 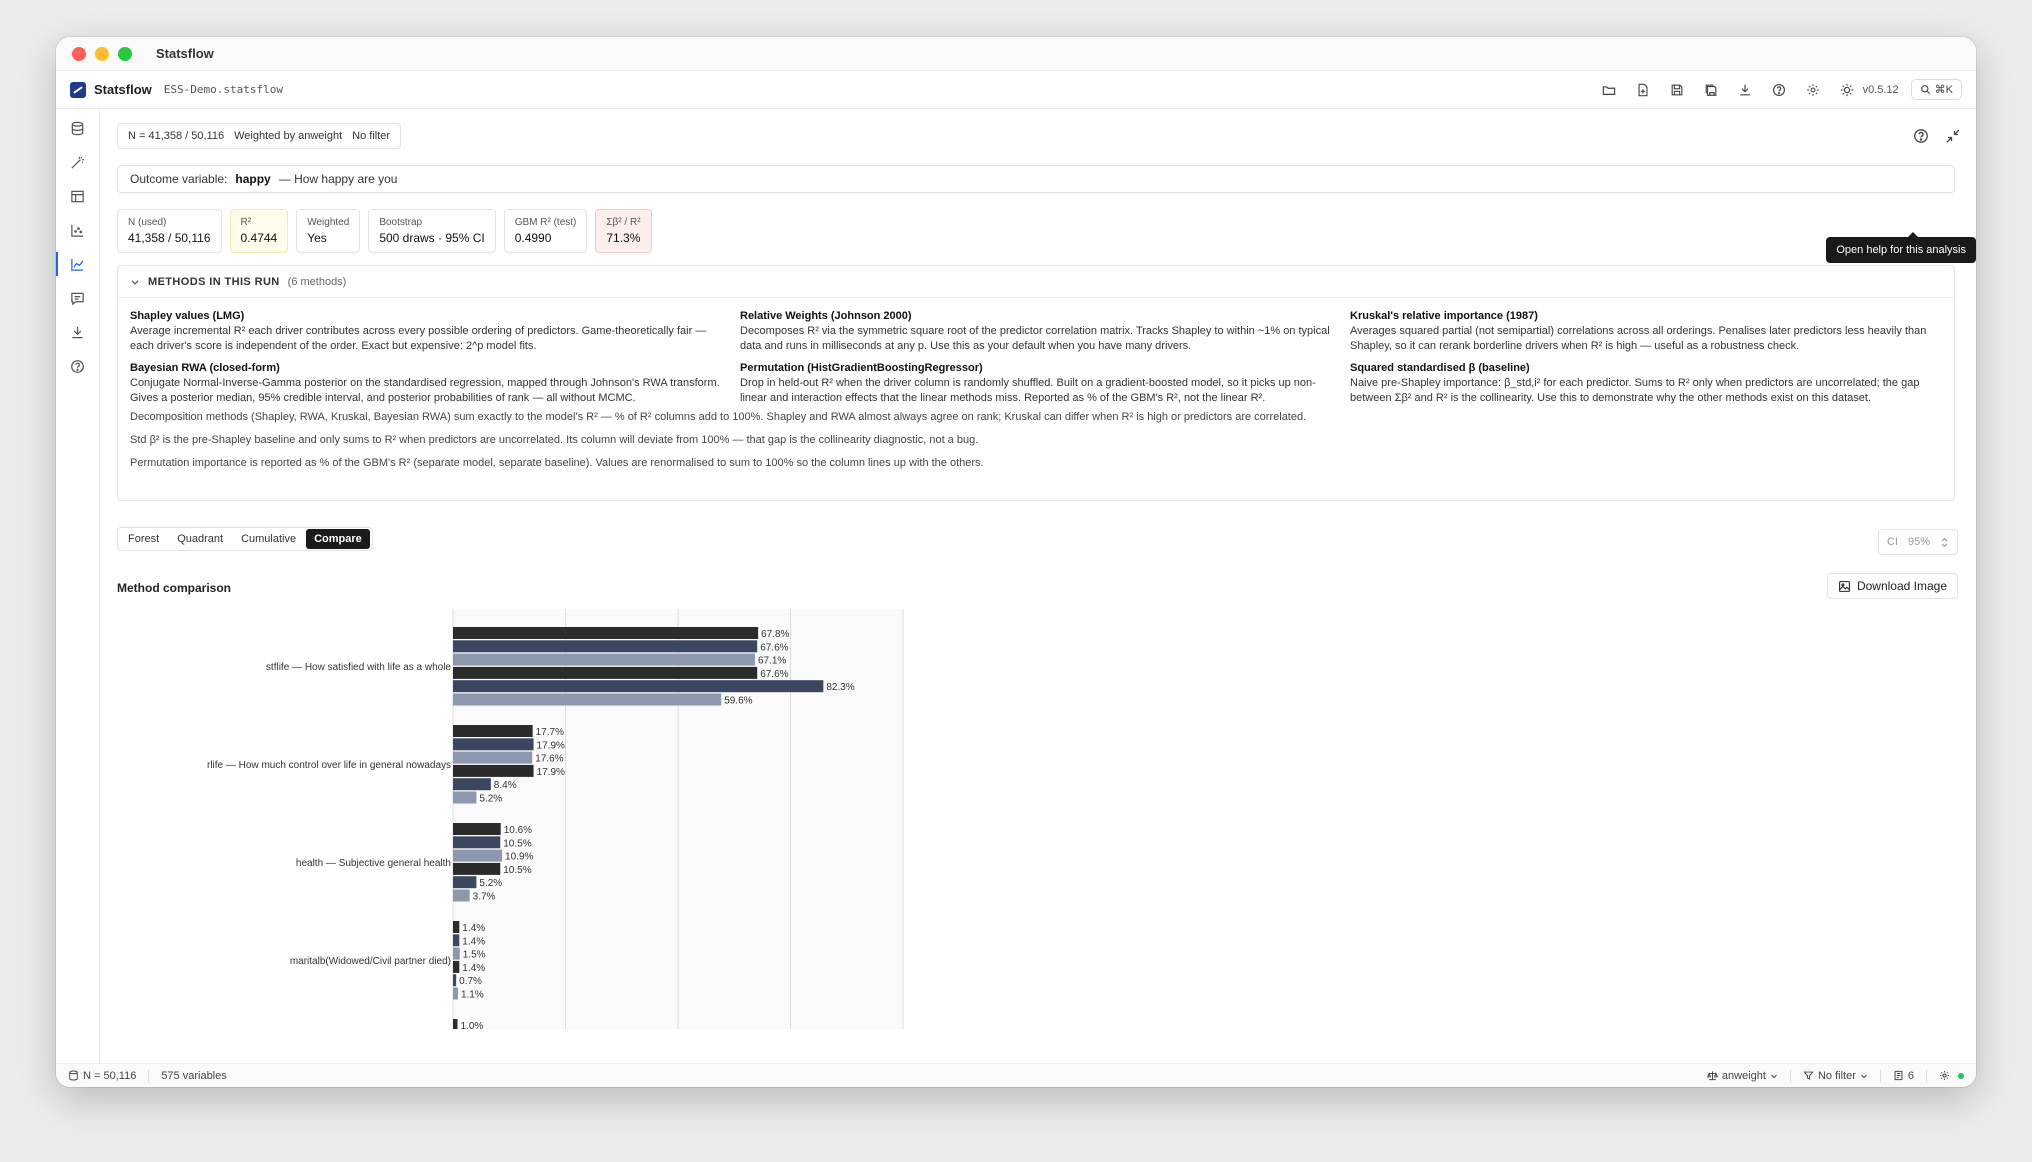 I want to click on status-analyses-count: 6, so click(x=1903, y=1076).